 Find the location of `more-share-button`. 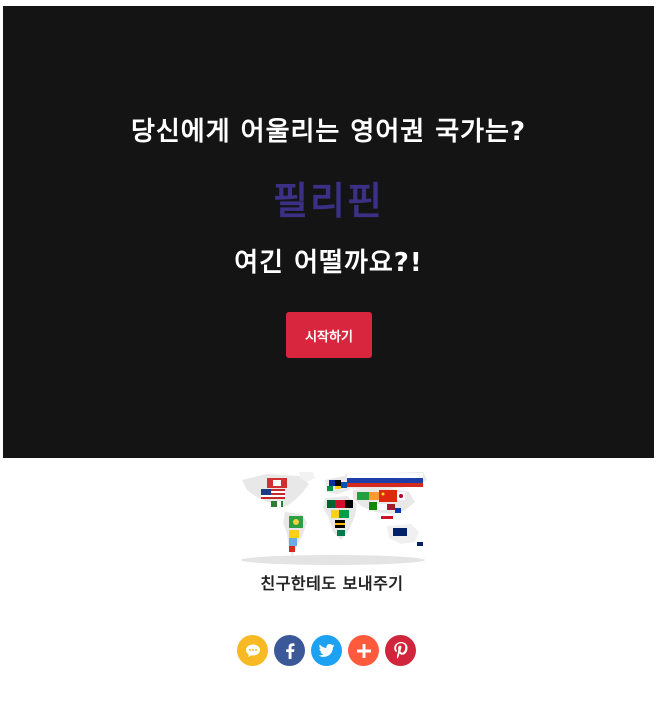

more-share-button is located at coordinates (363, 650).